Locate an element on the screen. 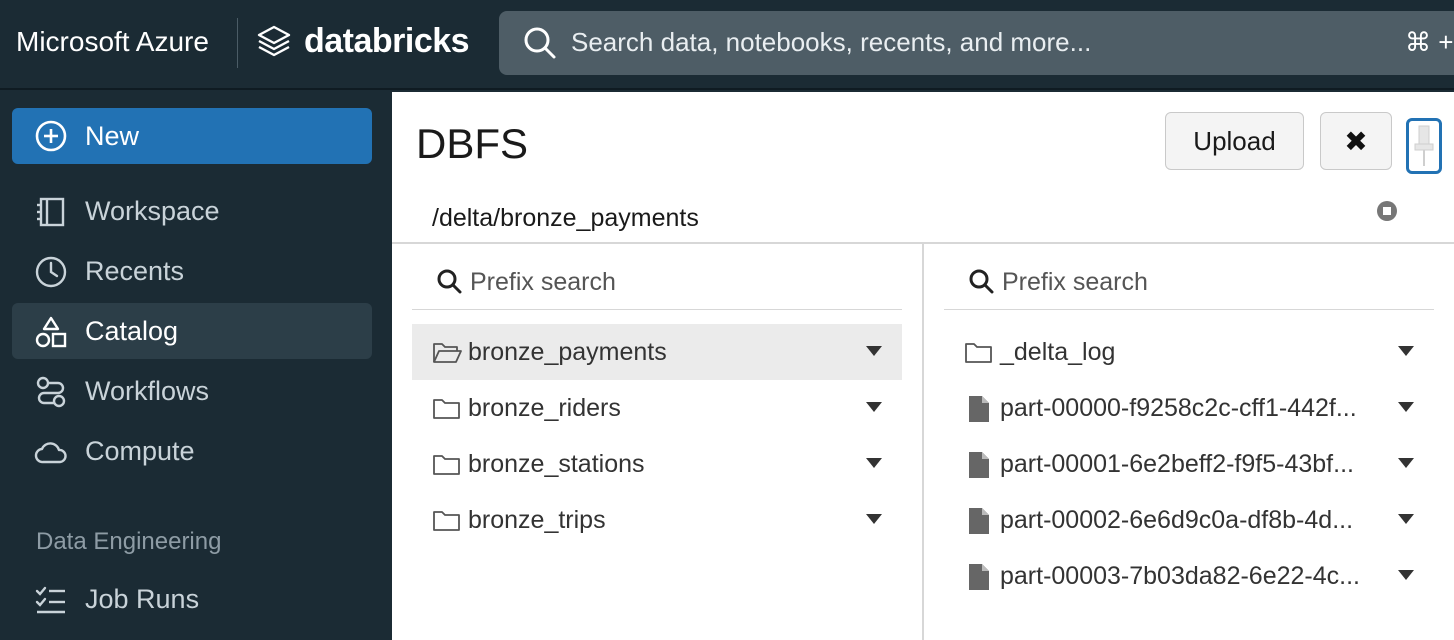 The image size is (1454, 640). section-title: Data Engineering is located at coordinates (129, 541).